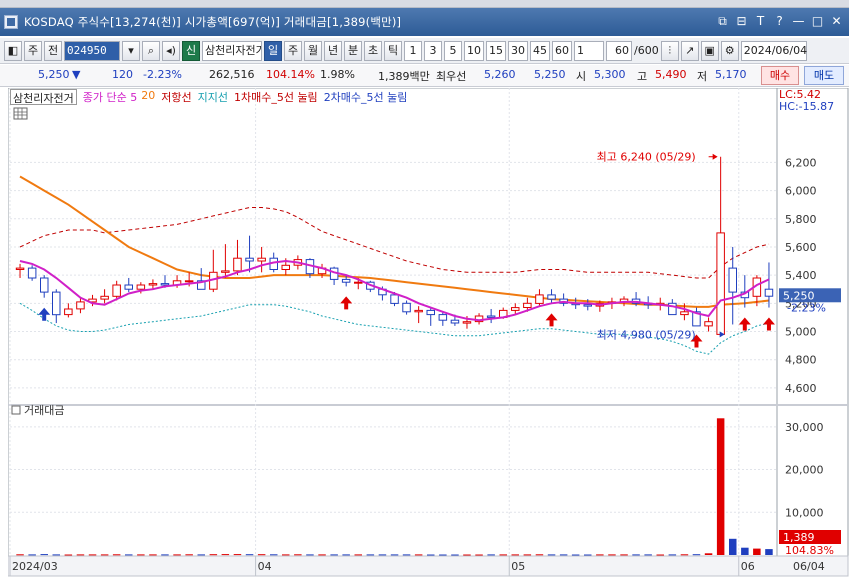 Image resolution: width=849 pixels, height=578 pixels. What do you see at coordinates (550, 74) in the screenshot?
I see `best-bid: 5,250` at bounding box center [550, 74].